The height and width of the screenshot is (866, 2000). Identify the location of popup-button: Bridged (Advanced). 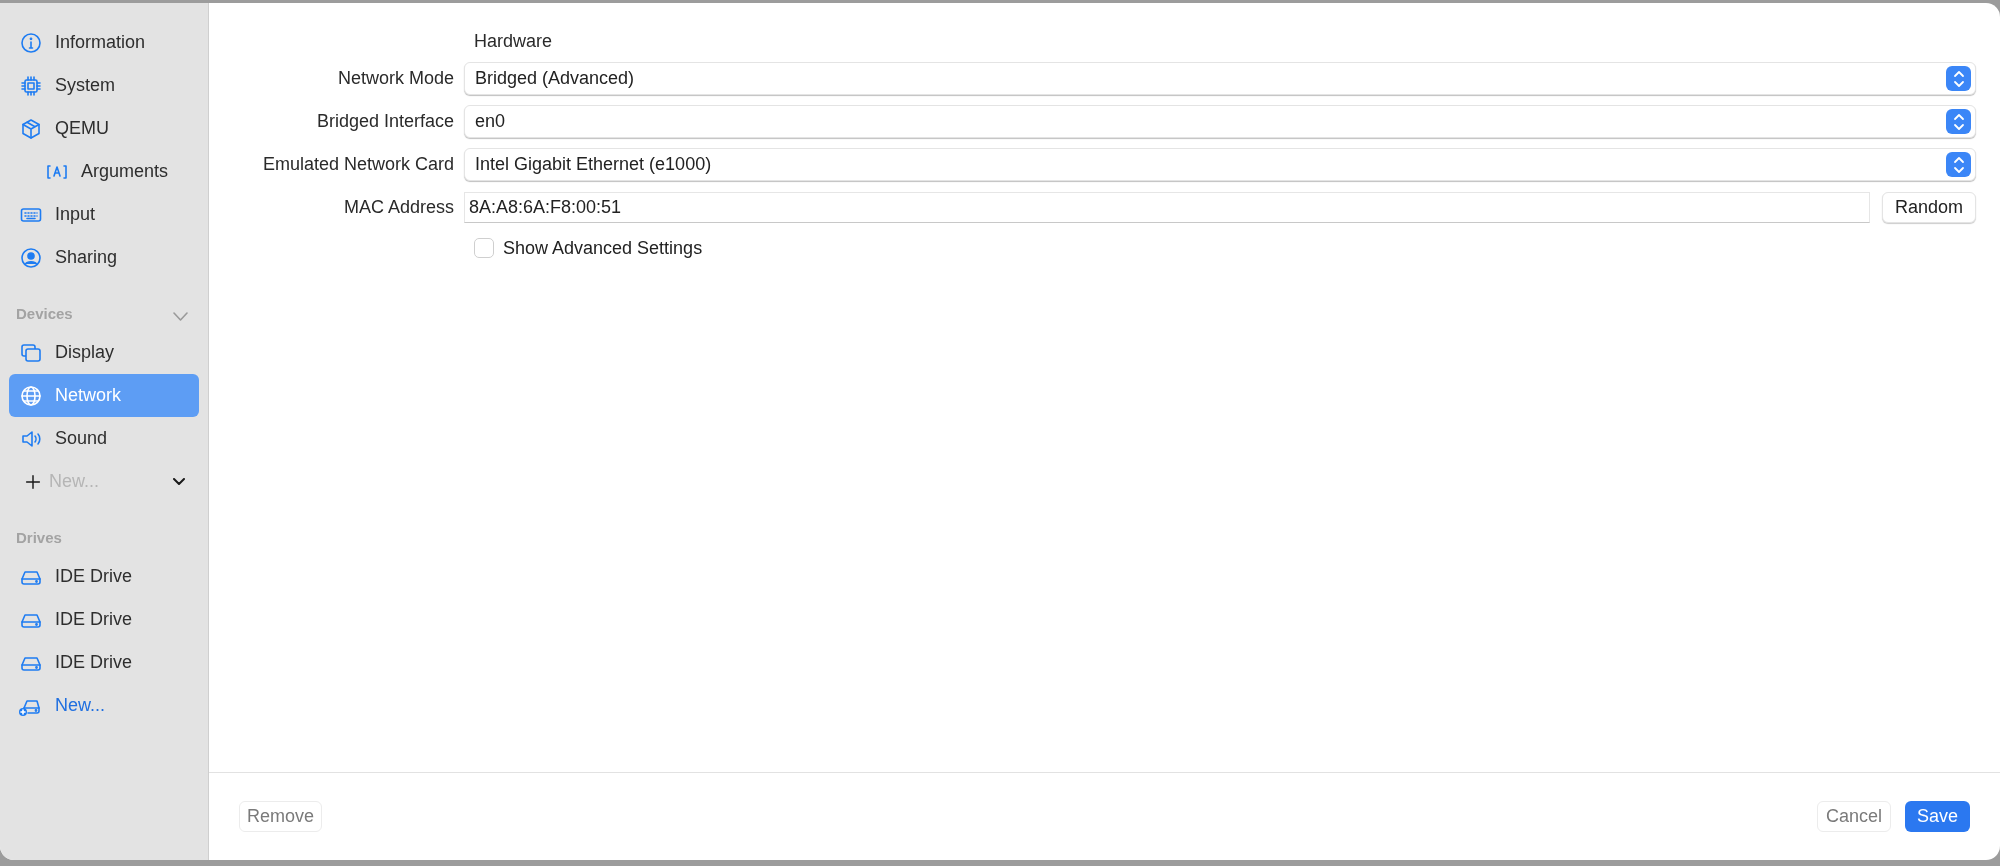
(1220, 78).